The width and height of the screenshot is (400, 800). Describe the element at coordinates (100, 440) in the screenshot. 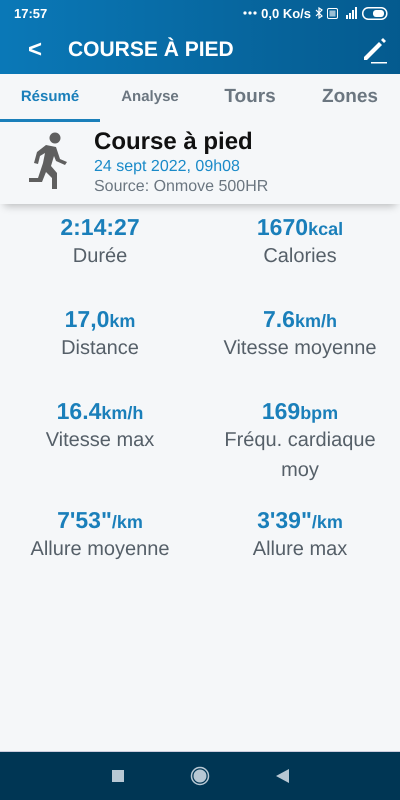

I see `stat-label: Vitesse max` at that location.